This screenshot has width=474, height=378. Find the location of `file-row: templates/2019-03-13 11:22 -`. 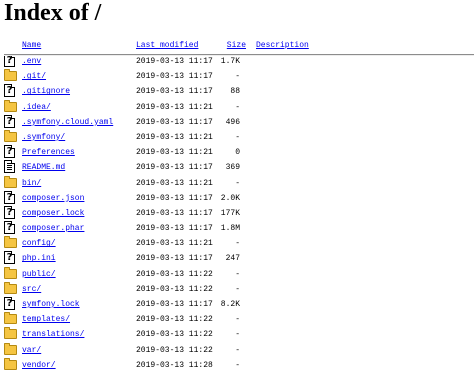

file-row: templates/2019-03-13 11:22 - is located at coordinates (237, 319).